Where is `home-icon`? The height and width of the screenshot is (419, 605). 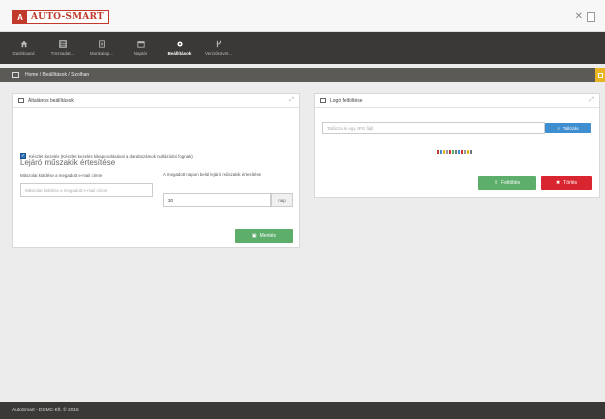 home-icon is located at coordinates (23, 44).